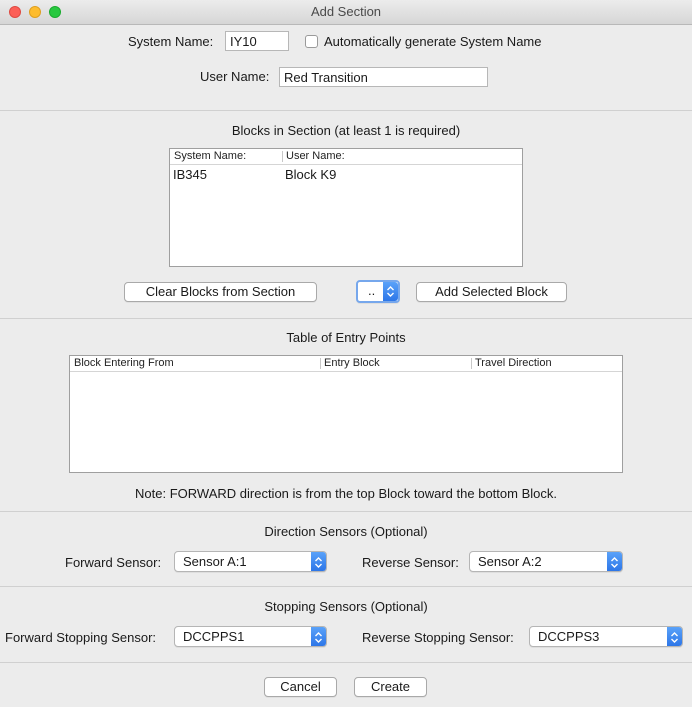  What do you see at coordinates (257, 41) in the screenshot?
I see `system-name-input: IY10` at bounding box center [257, 41].